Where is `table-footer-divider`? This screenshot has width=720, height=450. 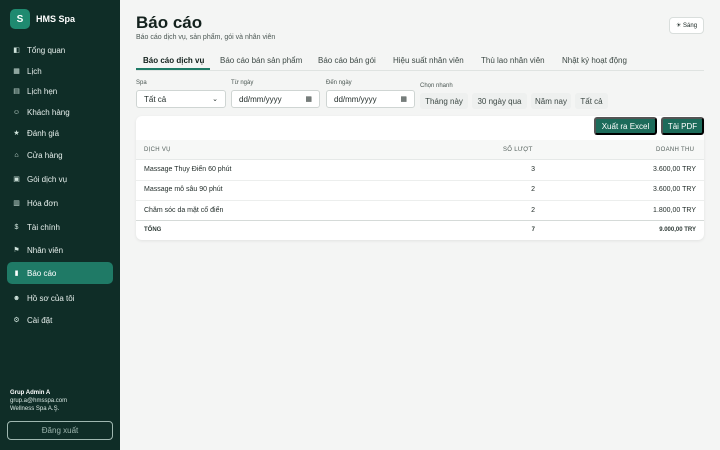 table-footer-divider is located at coordinates (420, 220).